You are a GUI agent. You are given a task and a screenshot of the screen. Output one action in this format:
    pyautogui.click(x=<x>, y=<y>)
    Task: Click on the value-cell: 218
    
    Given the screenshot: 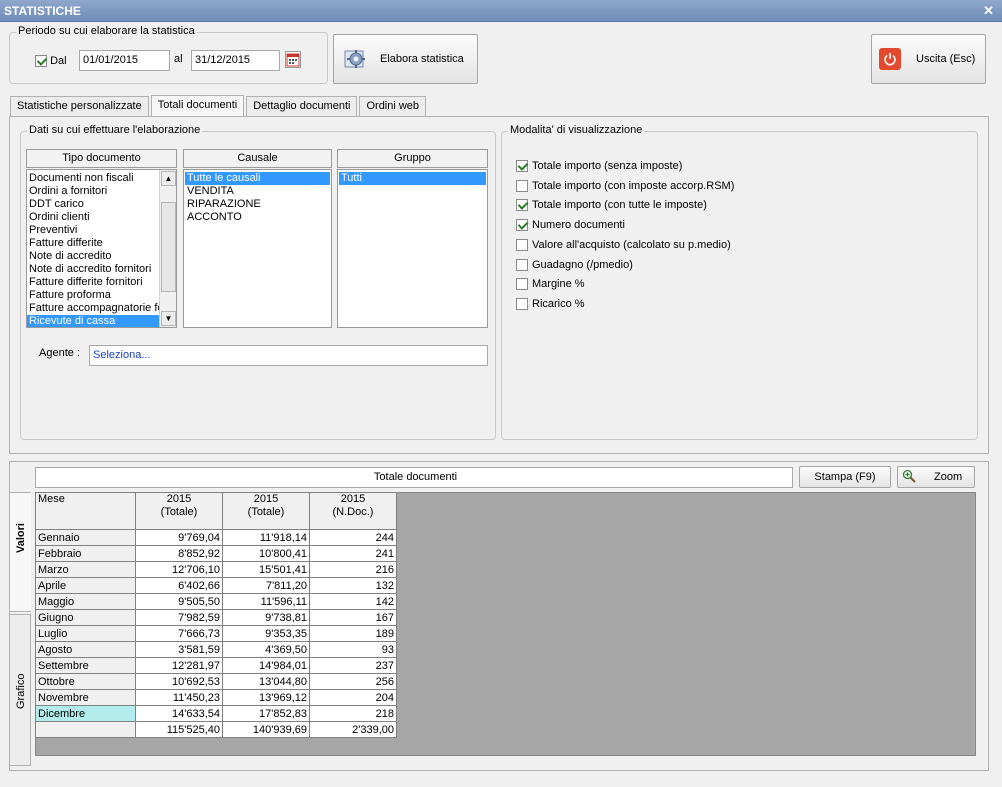 What is the action you would take?
    pyautogui.click(x=353, y=713)
    